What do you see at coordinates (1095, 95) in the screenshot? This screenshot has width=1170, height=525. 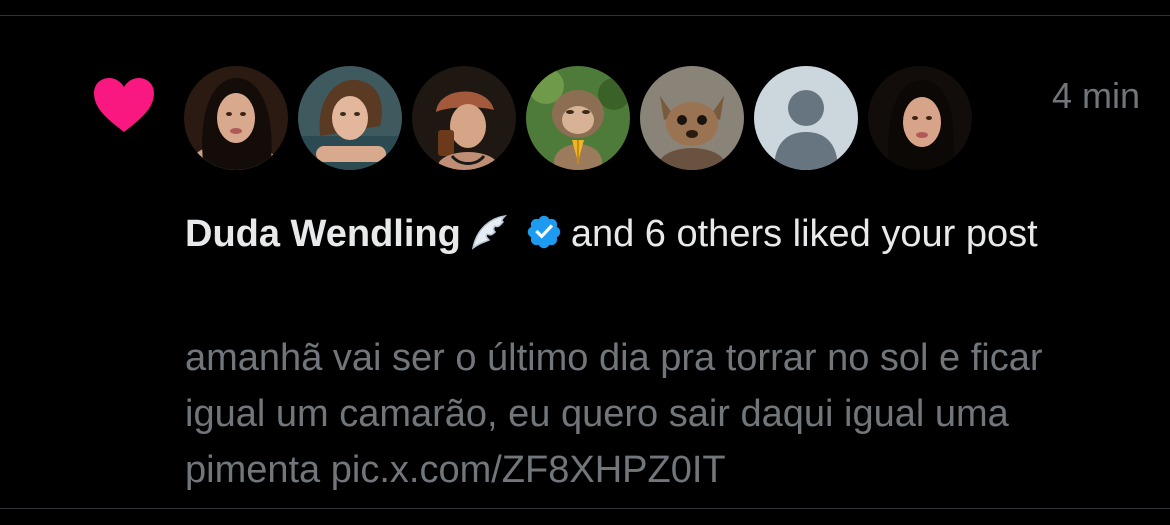 I see `timestamp: 4 min` at bounding box center [1095, 95].